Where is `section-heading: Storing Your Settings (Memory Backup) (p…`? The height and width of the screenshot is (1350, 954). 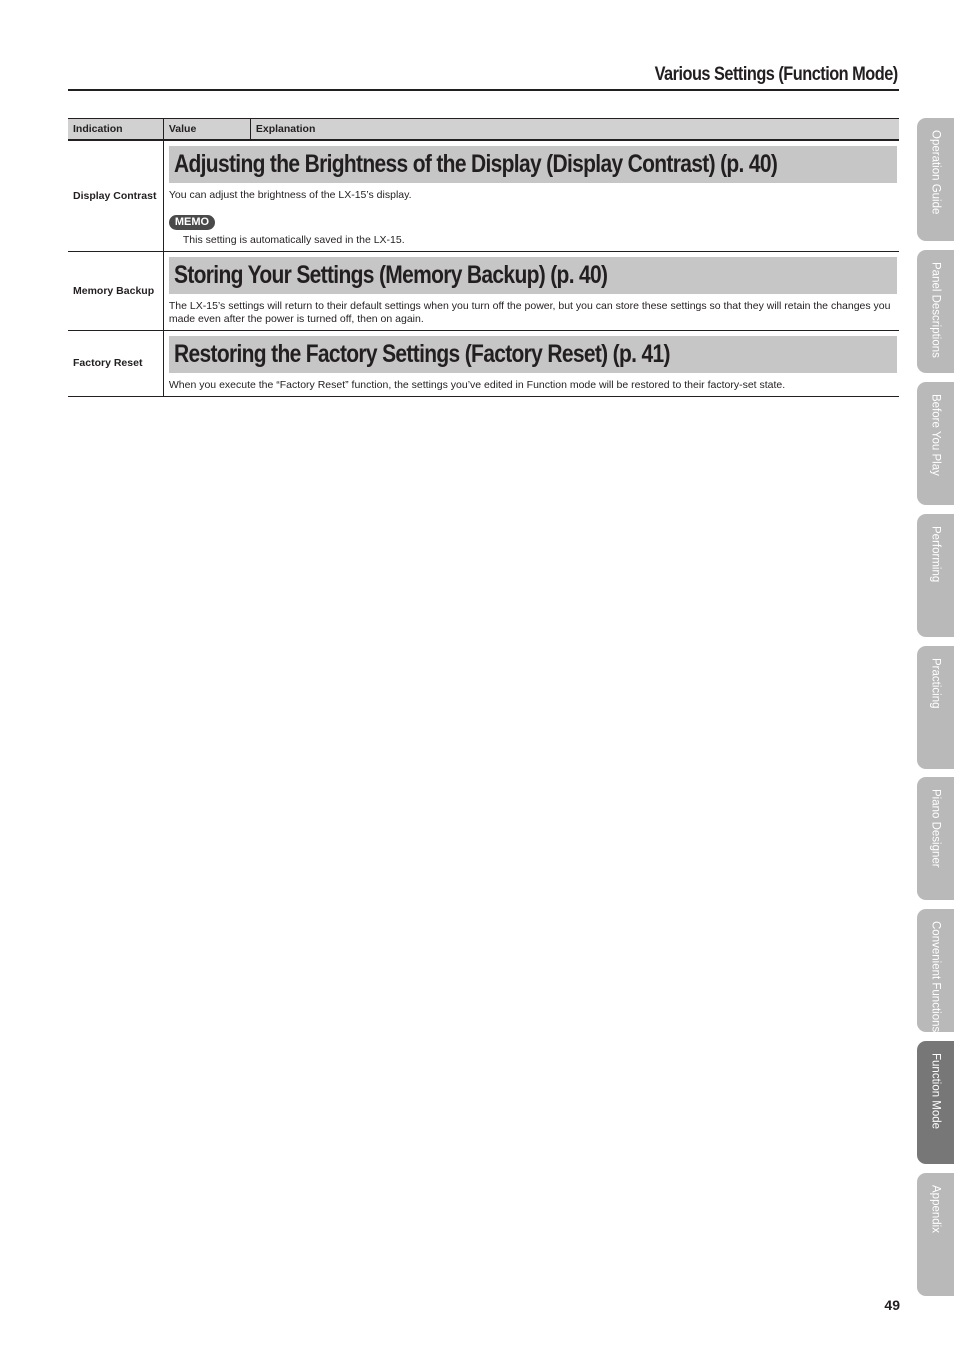
section-heading: Storing Your Settings (Memory Backup) (p… is located at coordinates (532, 275).